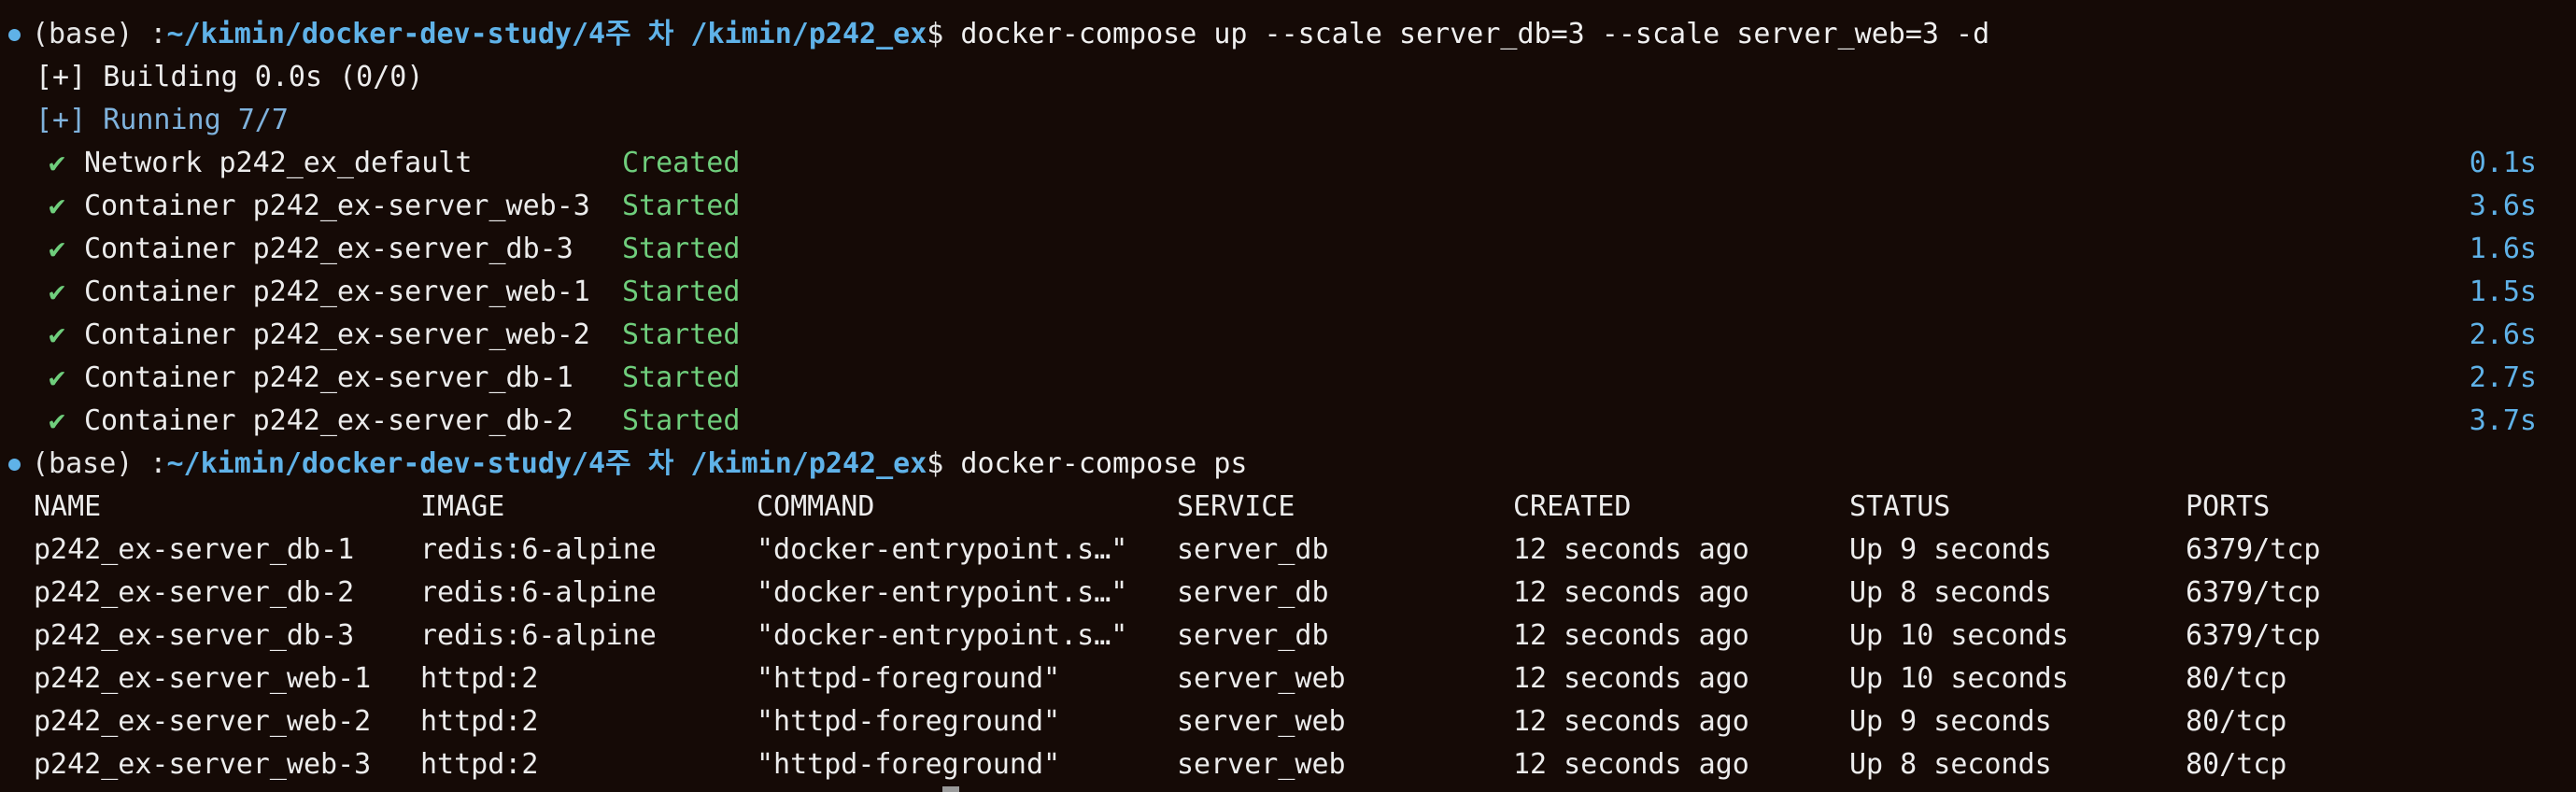 Image resolution: width=2576 pixels, height=792 pixels. What do you see at coordinates (194, 635) in the screenshot?
I see `cell-name: p242_ex-server_db-3` at bounding box center [194, 635].